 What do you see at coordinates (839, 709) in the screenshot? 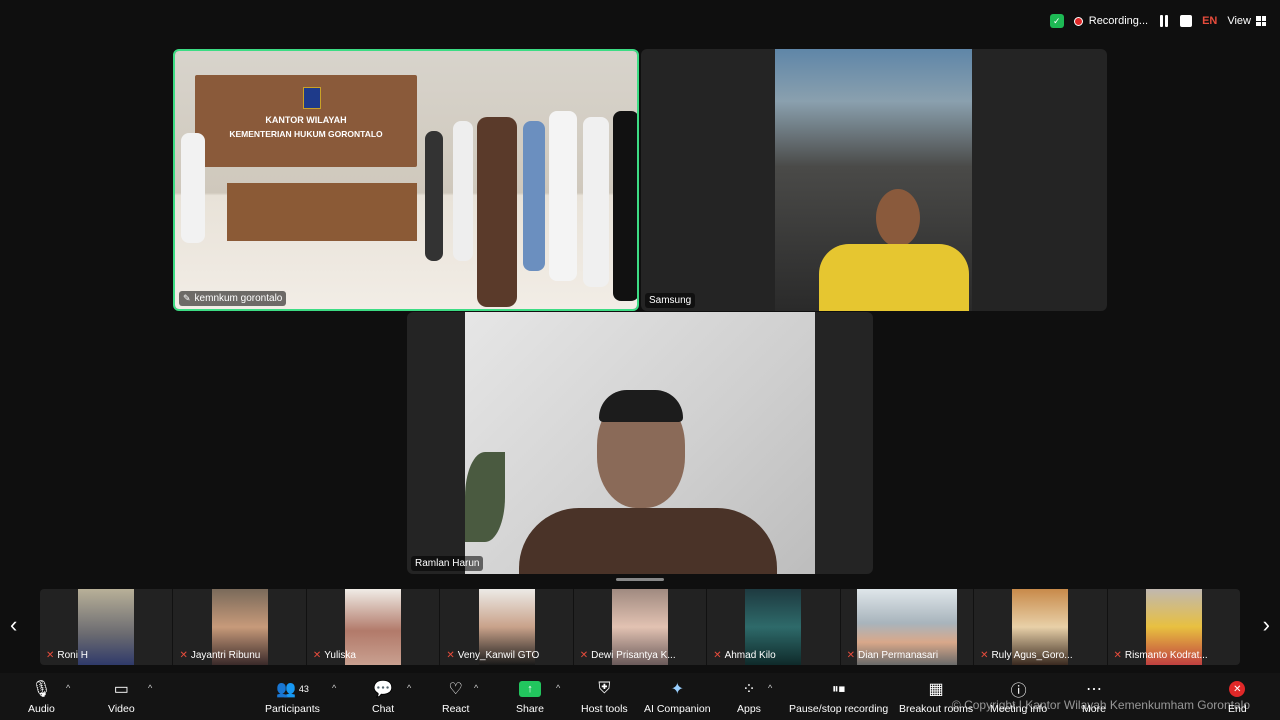
I see `recording-control-label: Pause/stop recording` at bounding box center [839, 709].